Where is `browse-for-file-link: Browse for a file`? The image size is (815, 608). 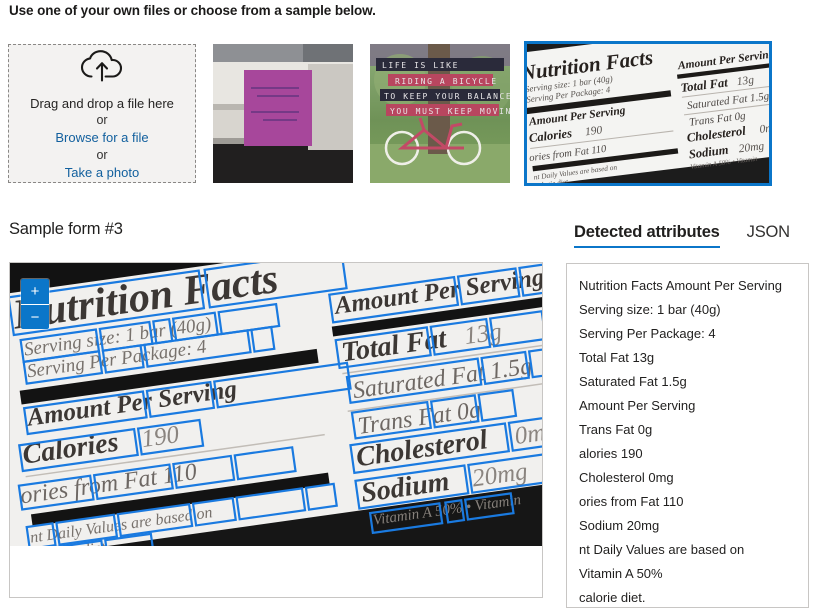 browse-for-file-link: Browse for a file is located at coordinates (101, 138).